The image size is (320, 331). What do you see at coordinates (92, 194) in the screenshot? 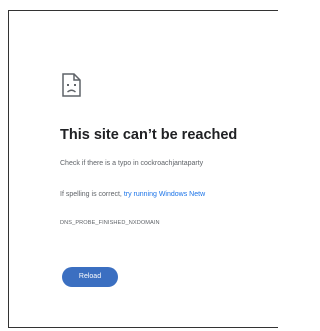
I see `spelling-hint-text: If spelling is correct,` at bounding box center [92, 194].